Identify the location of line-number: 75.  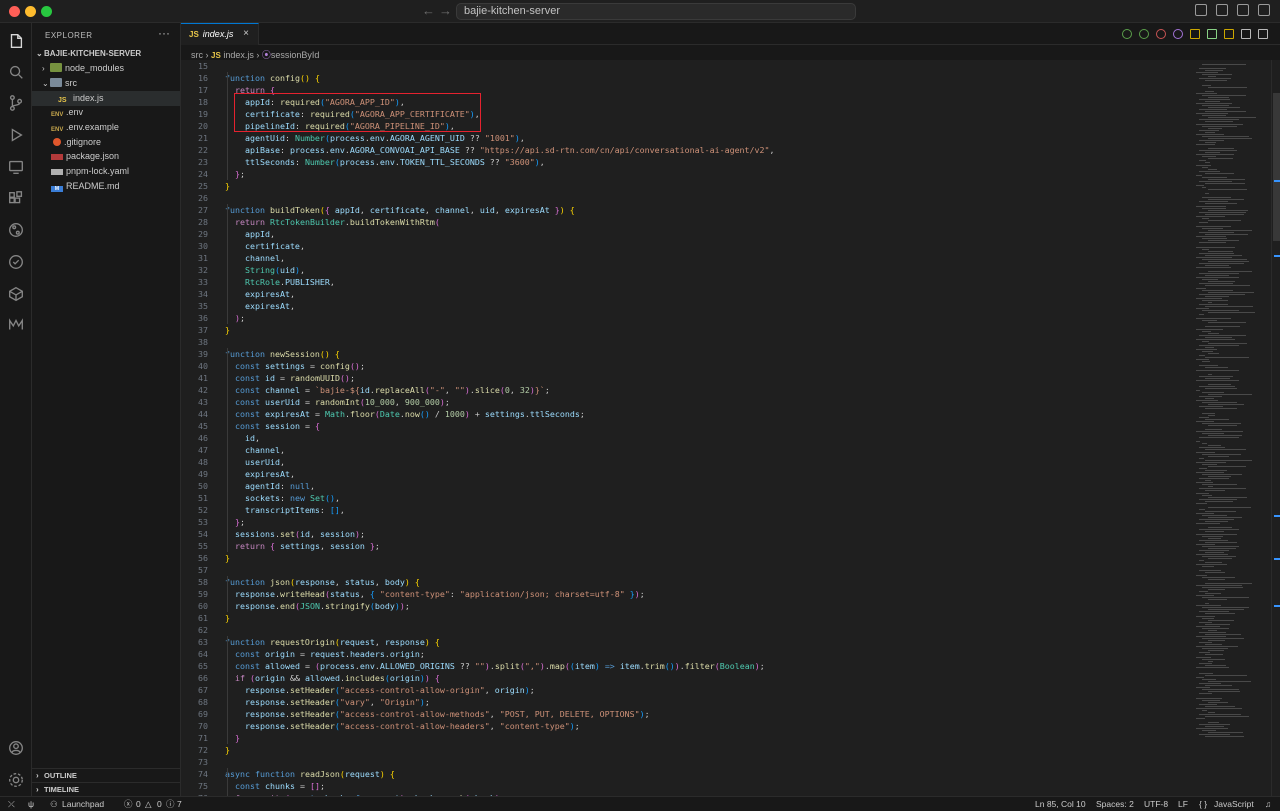
(194, 786).